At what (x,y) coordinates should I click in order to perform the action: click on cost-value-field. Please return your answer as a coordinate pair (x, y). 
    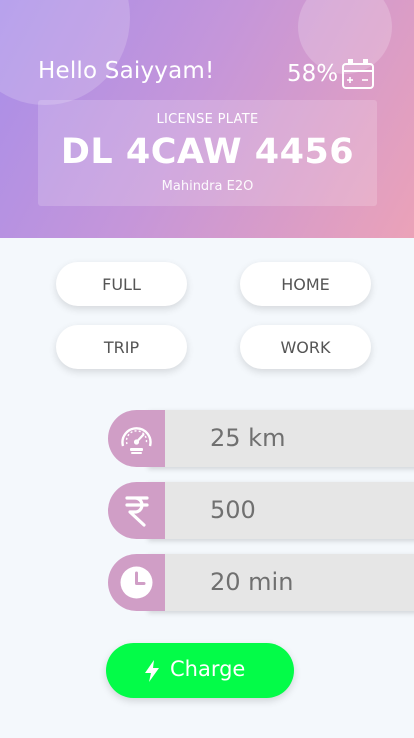
    Looking at the image, I should click on (281, 510).